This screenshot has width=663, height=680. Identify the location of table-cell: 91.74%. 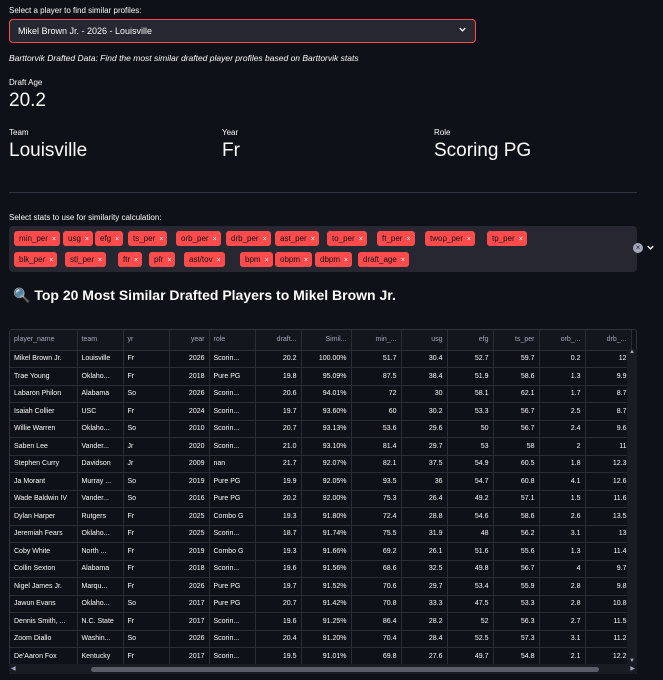
(326, 534).